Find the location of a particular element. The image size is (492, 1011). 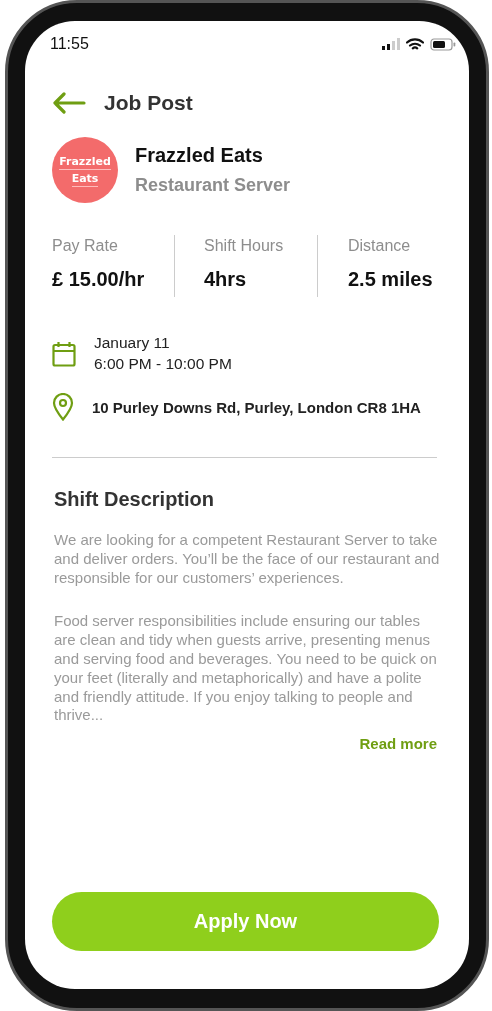

description-text: We are looking for a competent Restaurant Server to take and deliver orders. You’ll be the face of our restaurant and responsible for our customers’ experiences. is located at coordinates (247, 559).